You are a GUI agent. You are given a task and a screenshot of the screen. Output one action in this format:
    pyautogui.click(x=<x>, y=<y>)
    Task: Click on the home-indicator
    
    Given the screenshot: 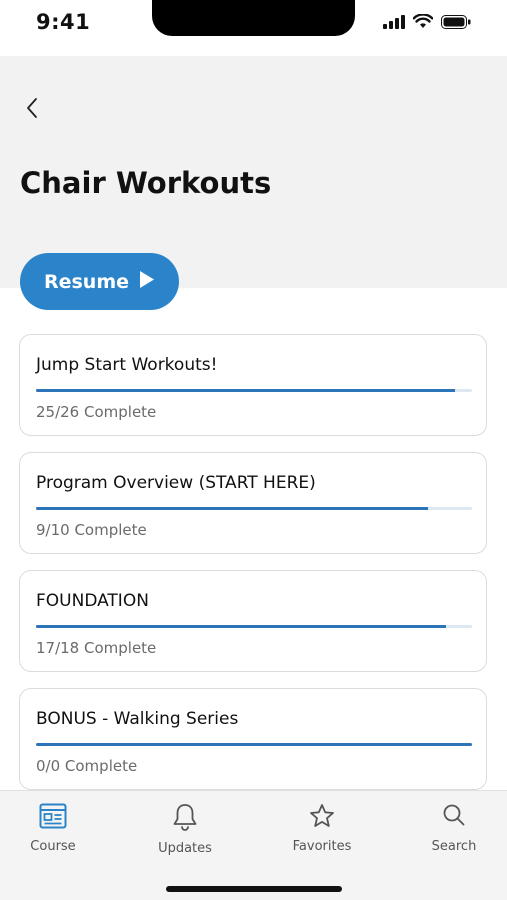 What is the action you would take?
    pyautogui.click(x=254, y=889)
    